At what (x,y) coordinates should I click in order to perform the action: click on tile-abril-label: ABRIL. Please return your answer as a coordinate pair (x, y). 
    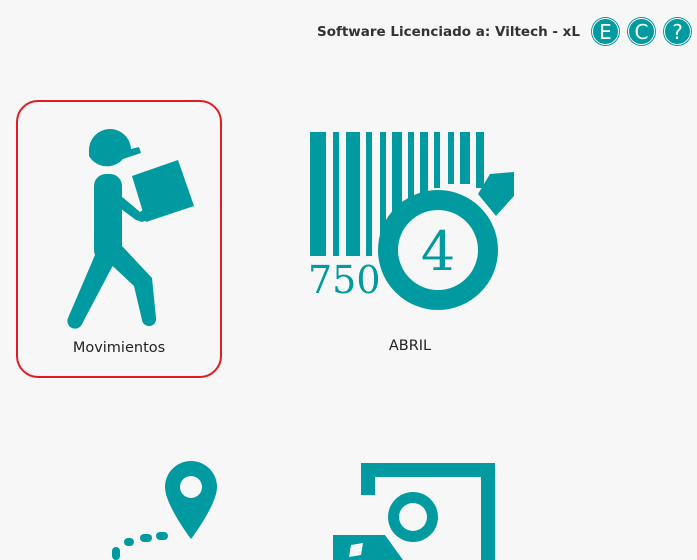
    Looking at the image, I should click on (410, 346).